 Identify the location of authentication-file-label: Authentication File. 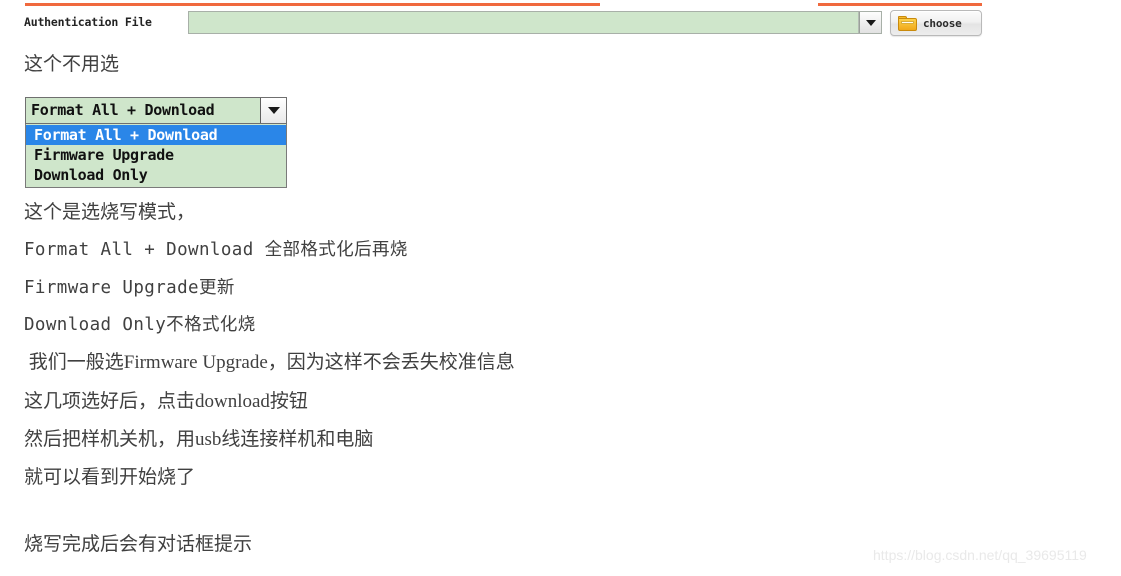
(88, 22).